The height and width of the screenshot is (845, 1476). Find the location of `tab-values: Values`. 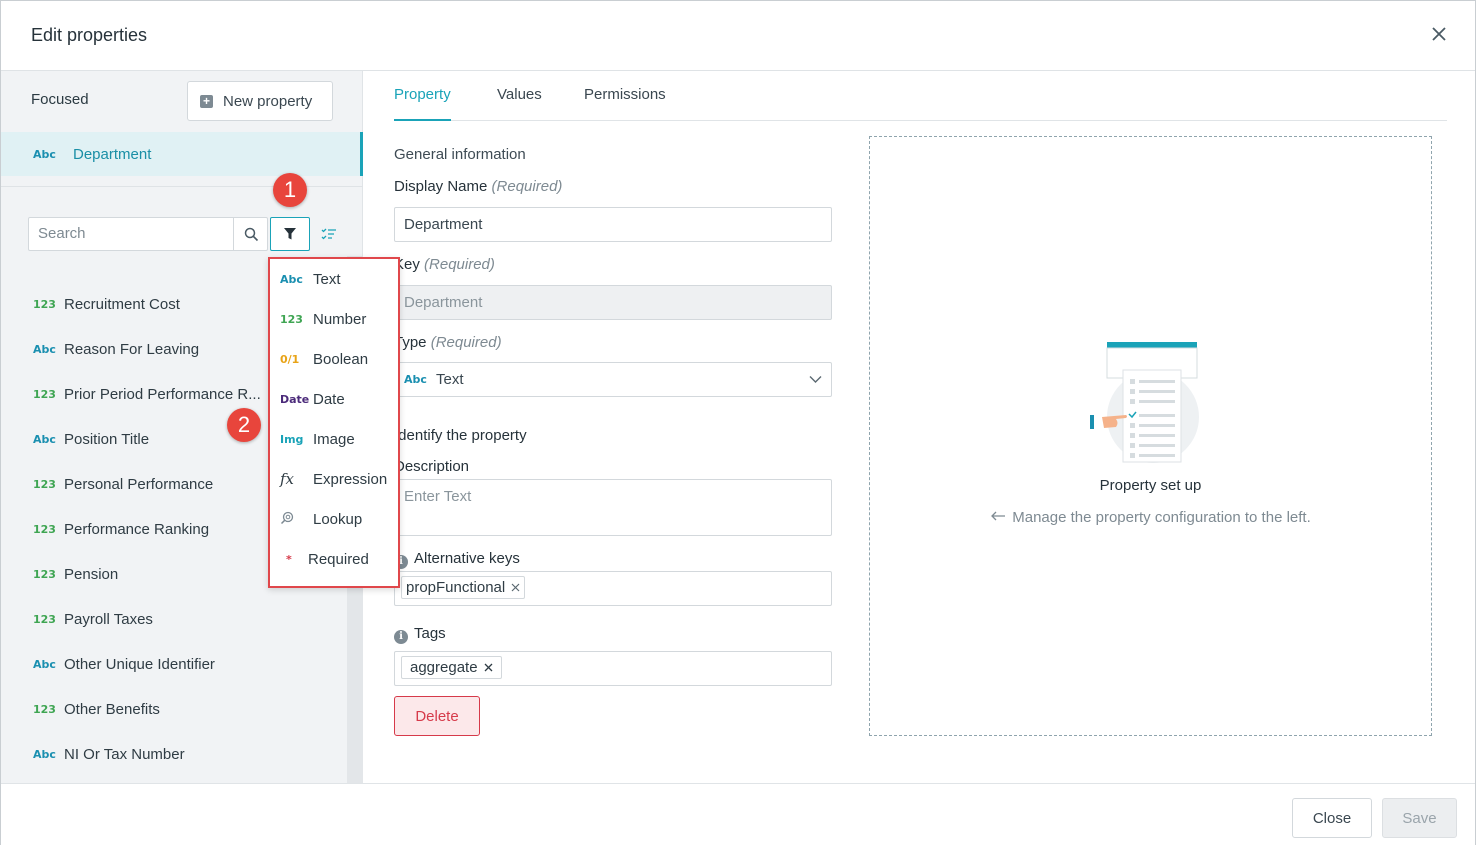

tab-values: Values is located at coordinates (519, 103).